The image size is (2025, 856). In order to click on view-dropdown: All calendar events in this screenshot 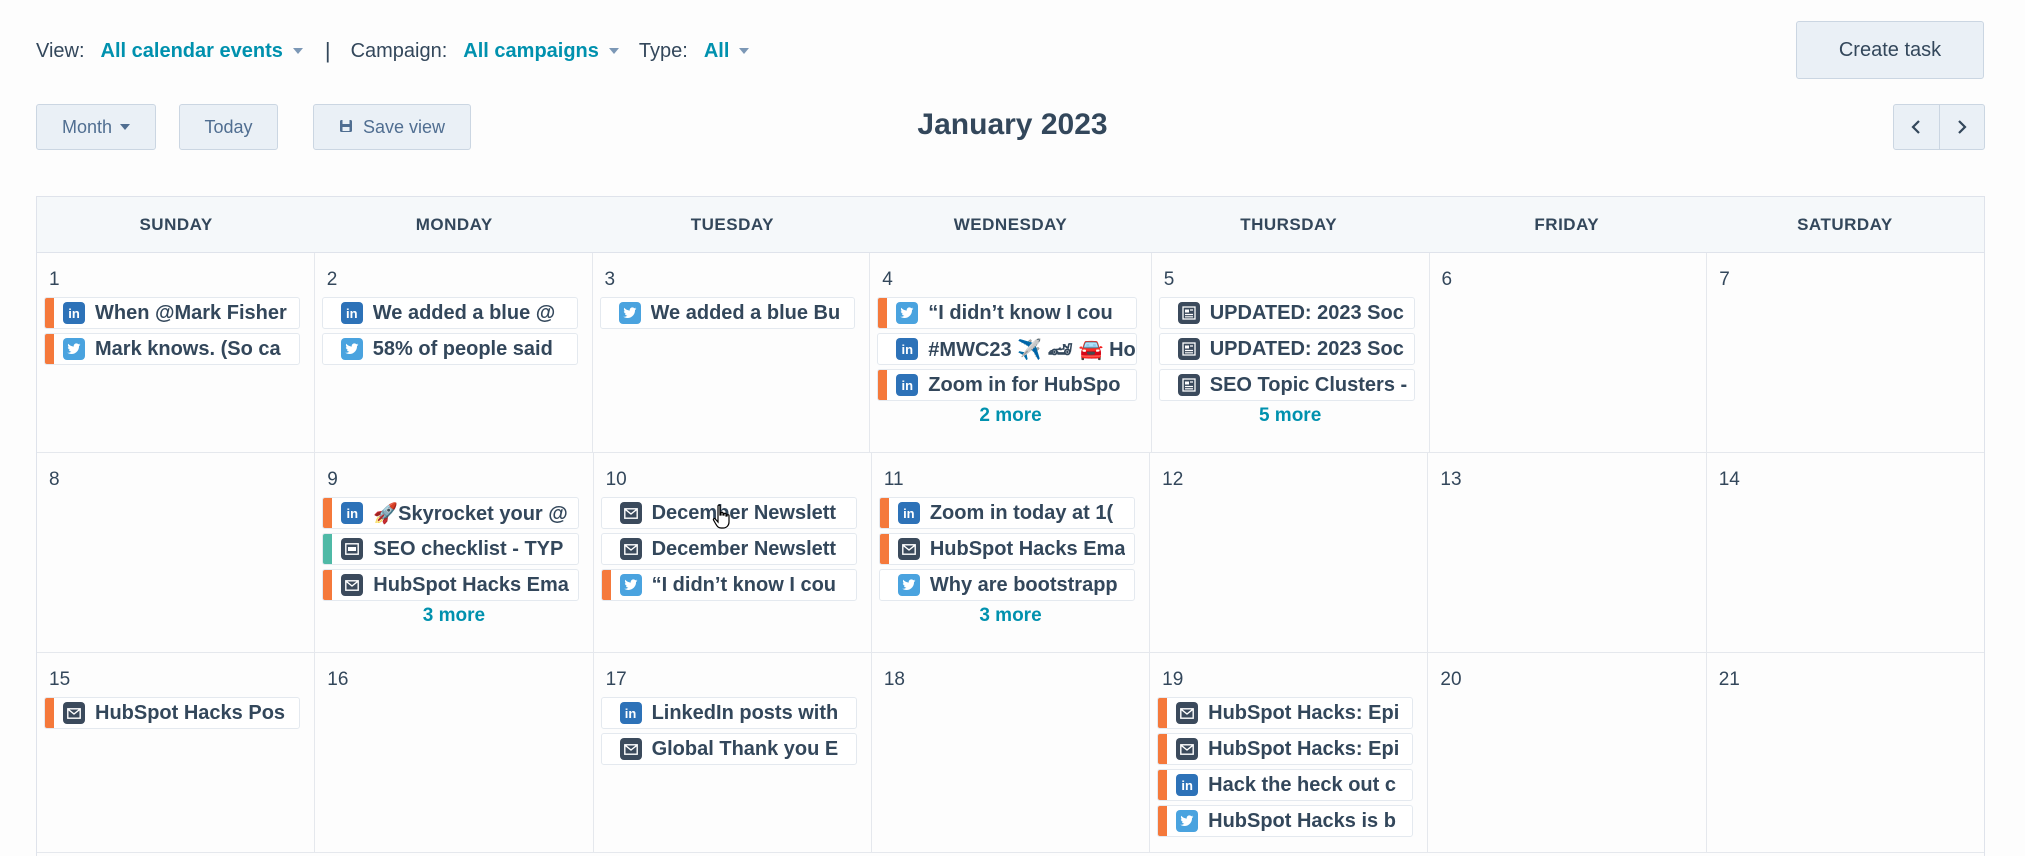, I will do `click(212, 51)`.